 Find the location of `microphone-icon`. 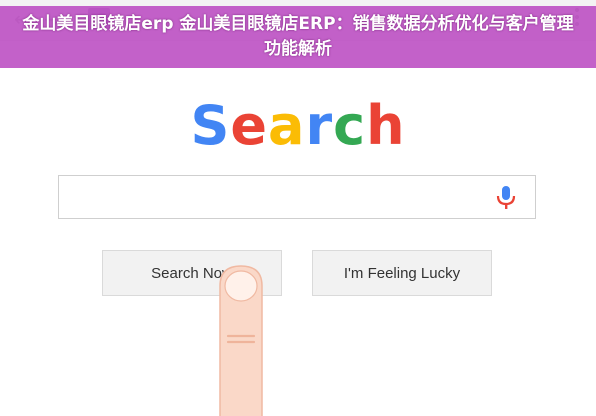

microphone-icon is located at coordinates (506, 198).